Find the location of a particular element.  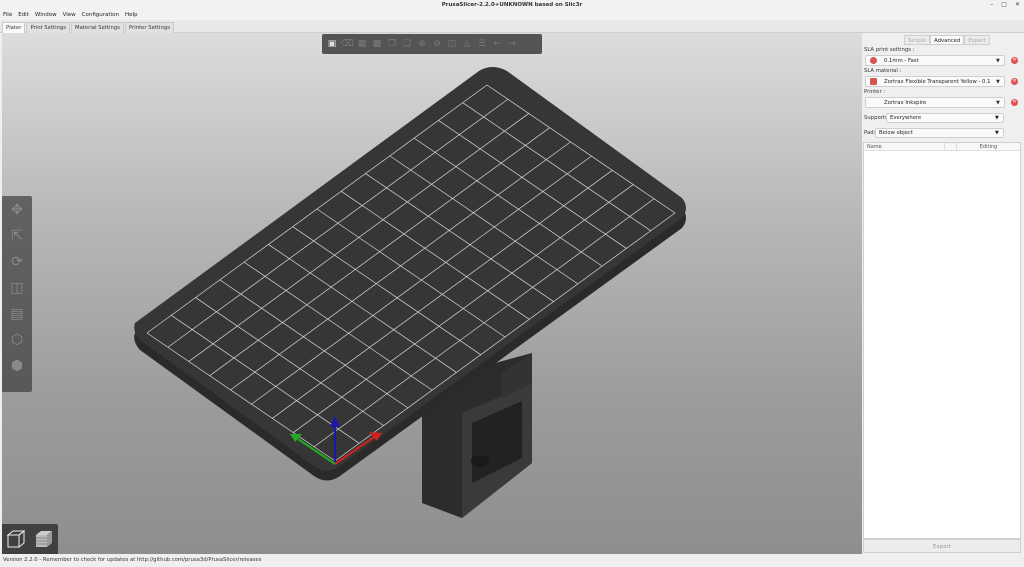

menu-configuration: Configuration is located at coordinates (100, 15).